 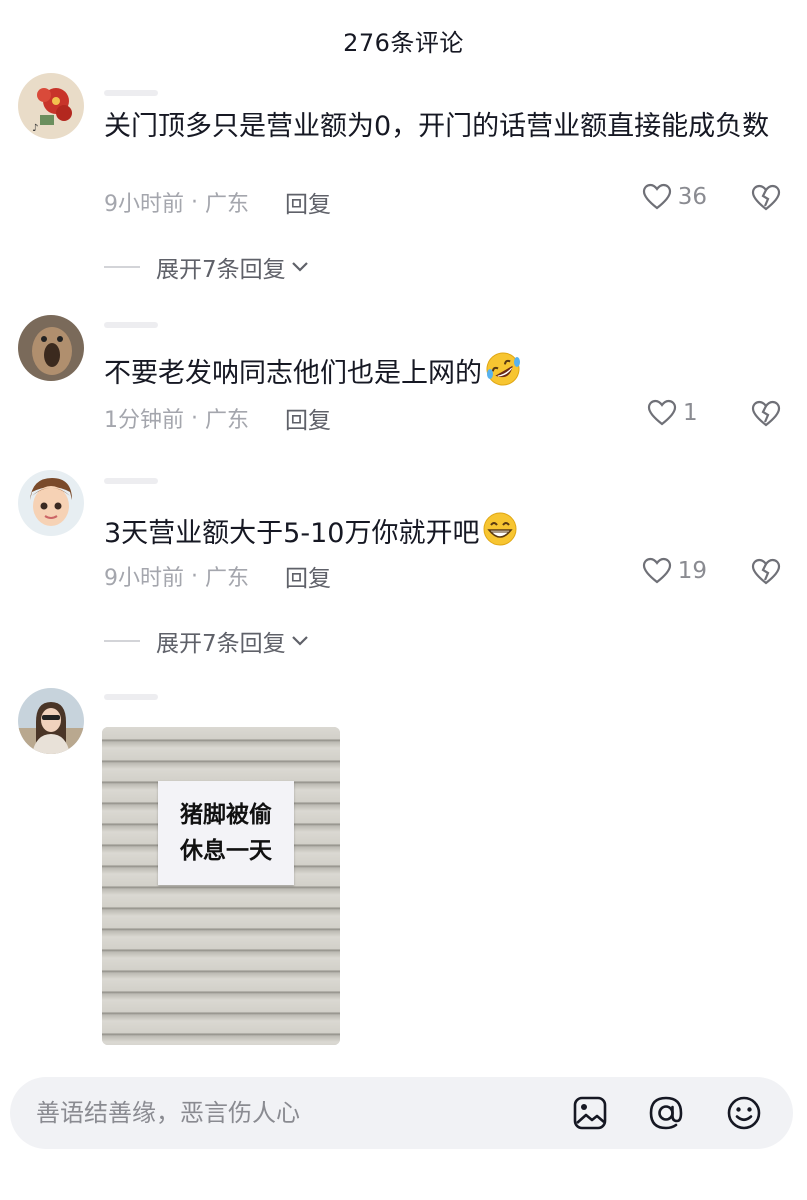 I want to click on comment-meta: 1分钟前 · 广东 回复, so click(x=217, y=418).